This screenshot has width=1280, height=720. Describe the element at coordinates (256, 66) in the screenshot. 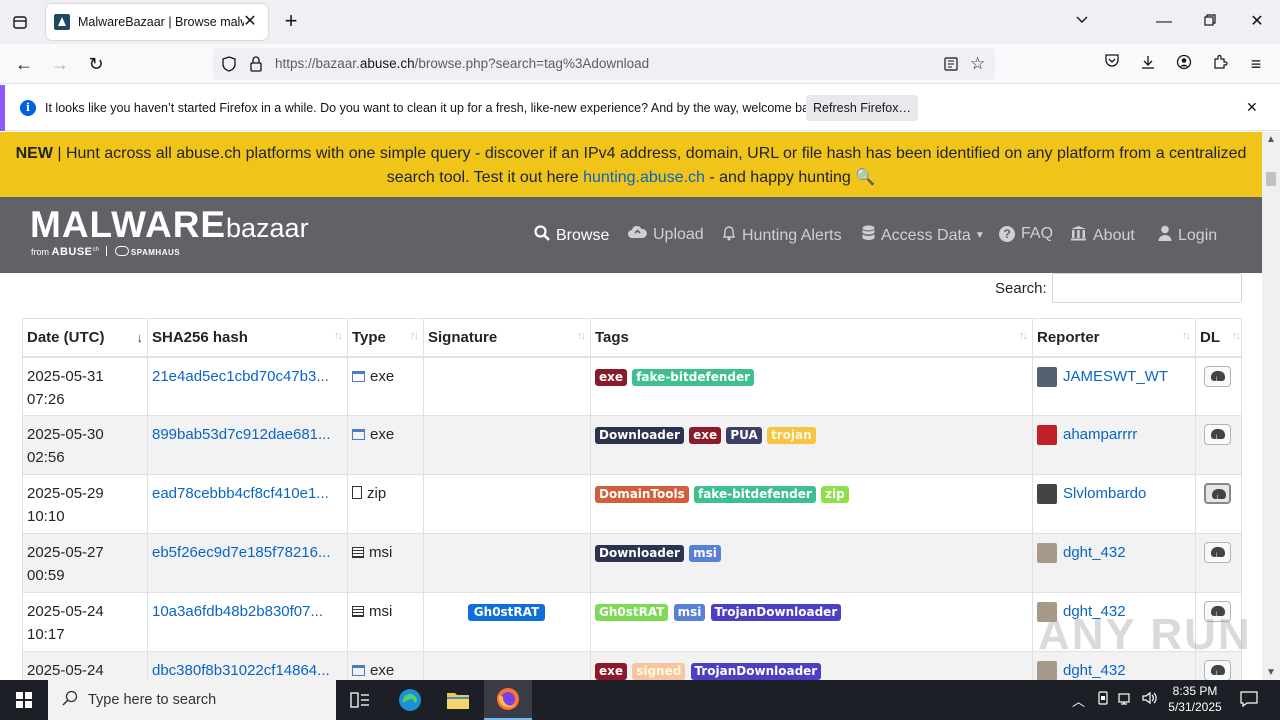

I see `lock-icon` at that location.